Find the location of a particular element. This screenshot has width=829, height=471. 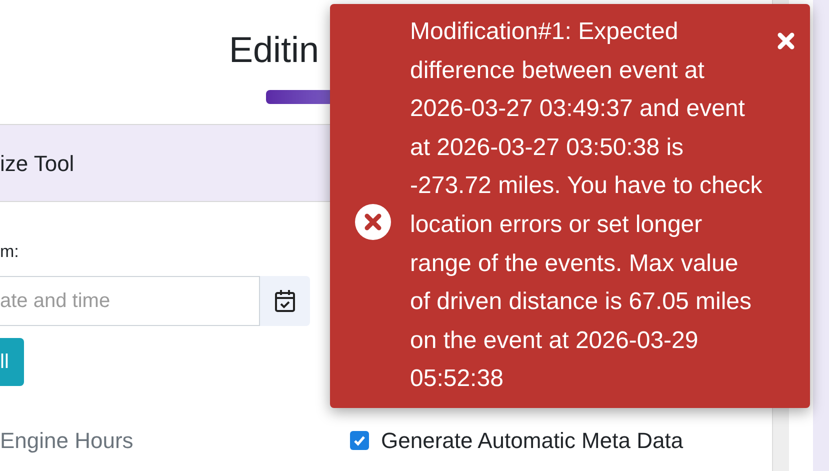

panel-title: ize Tool is located at coordinates (37, 164).